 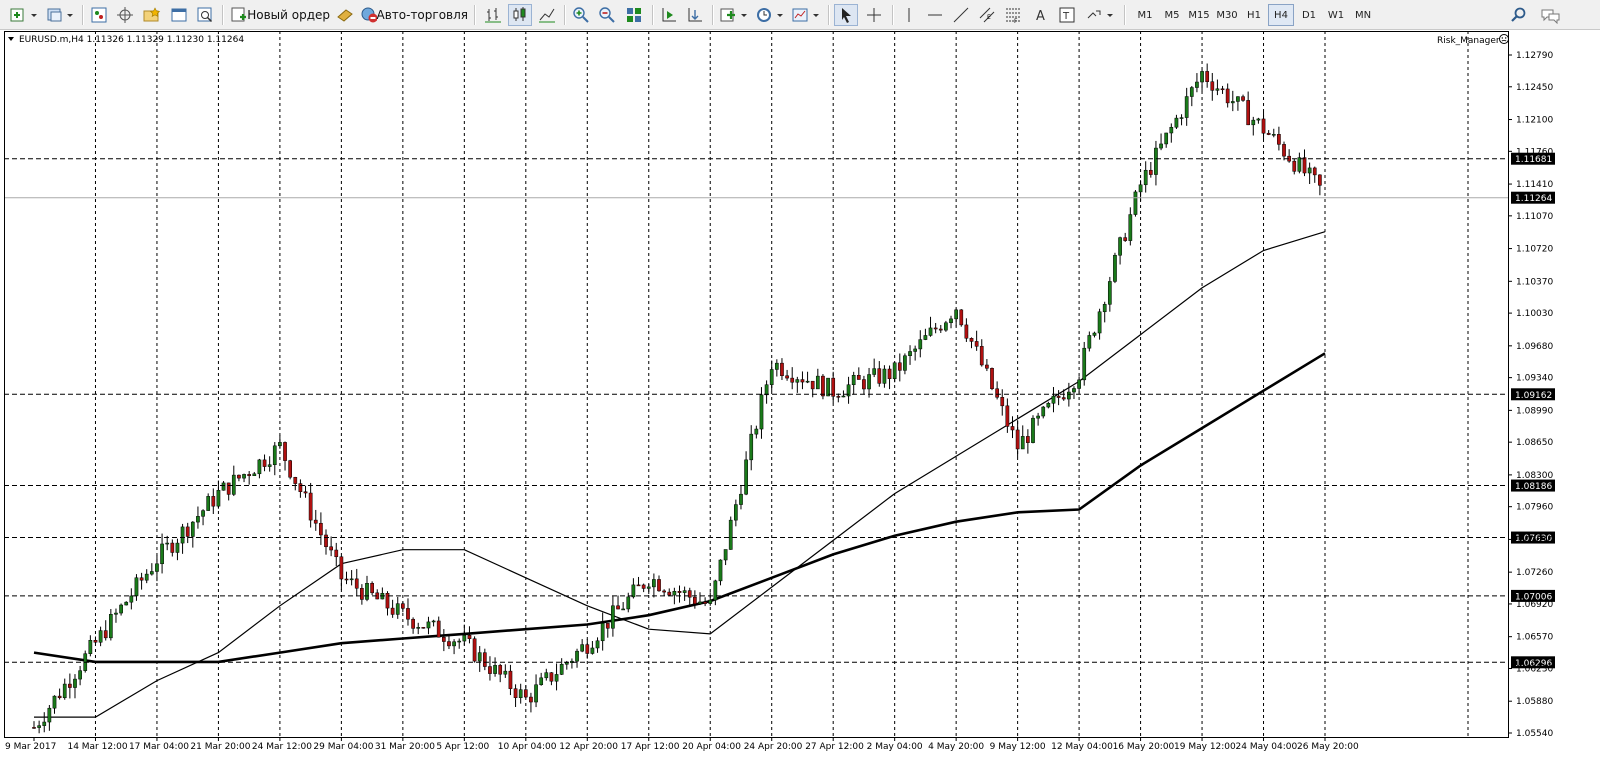 I want to click on clock-icon, so click(x=770, y=15).